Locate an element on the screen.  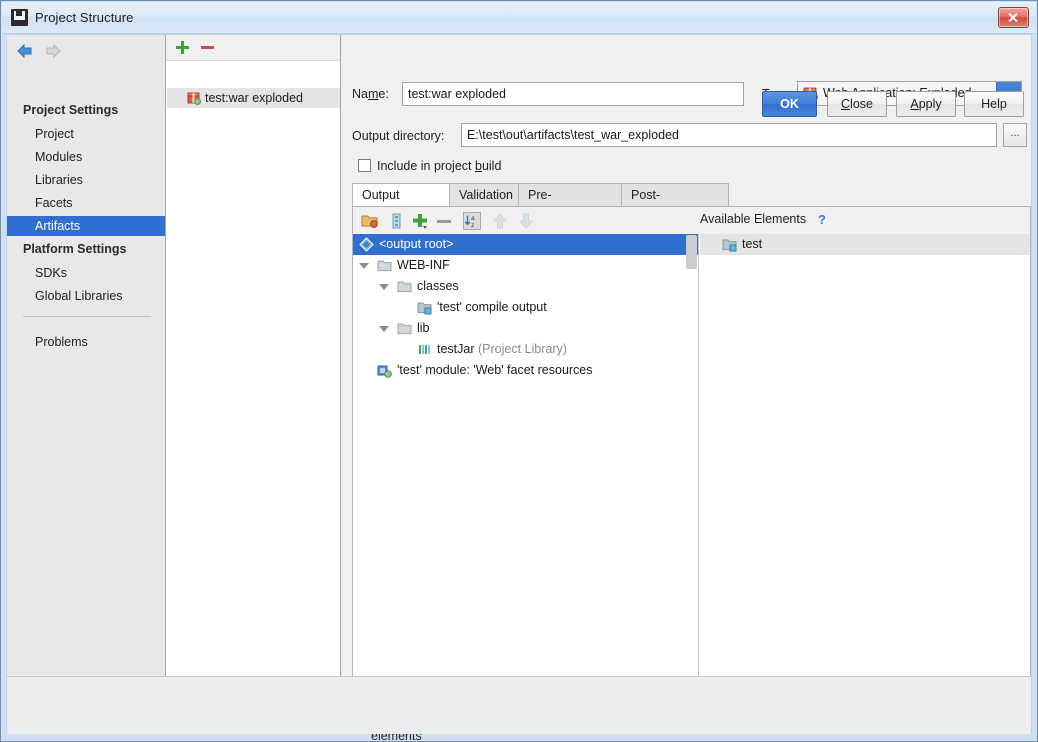
output-root-icon is located at coordinates (366, 244).